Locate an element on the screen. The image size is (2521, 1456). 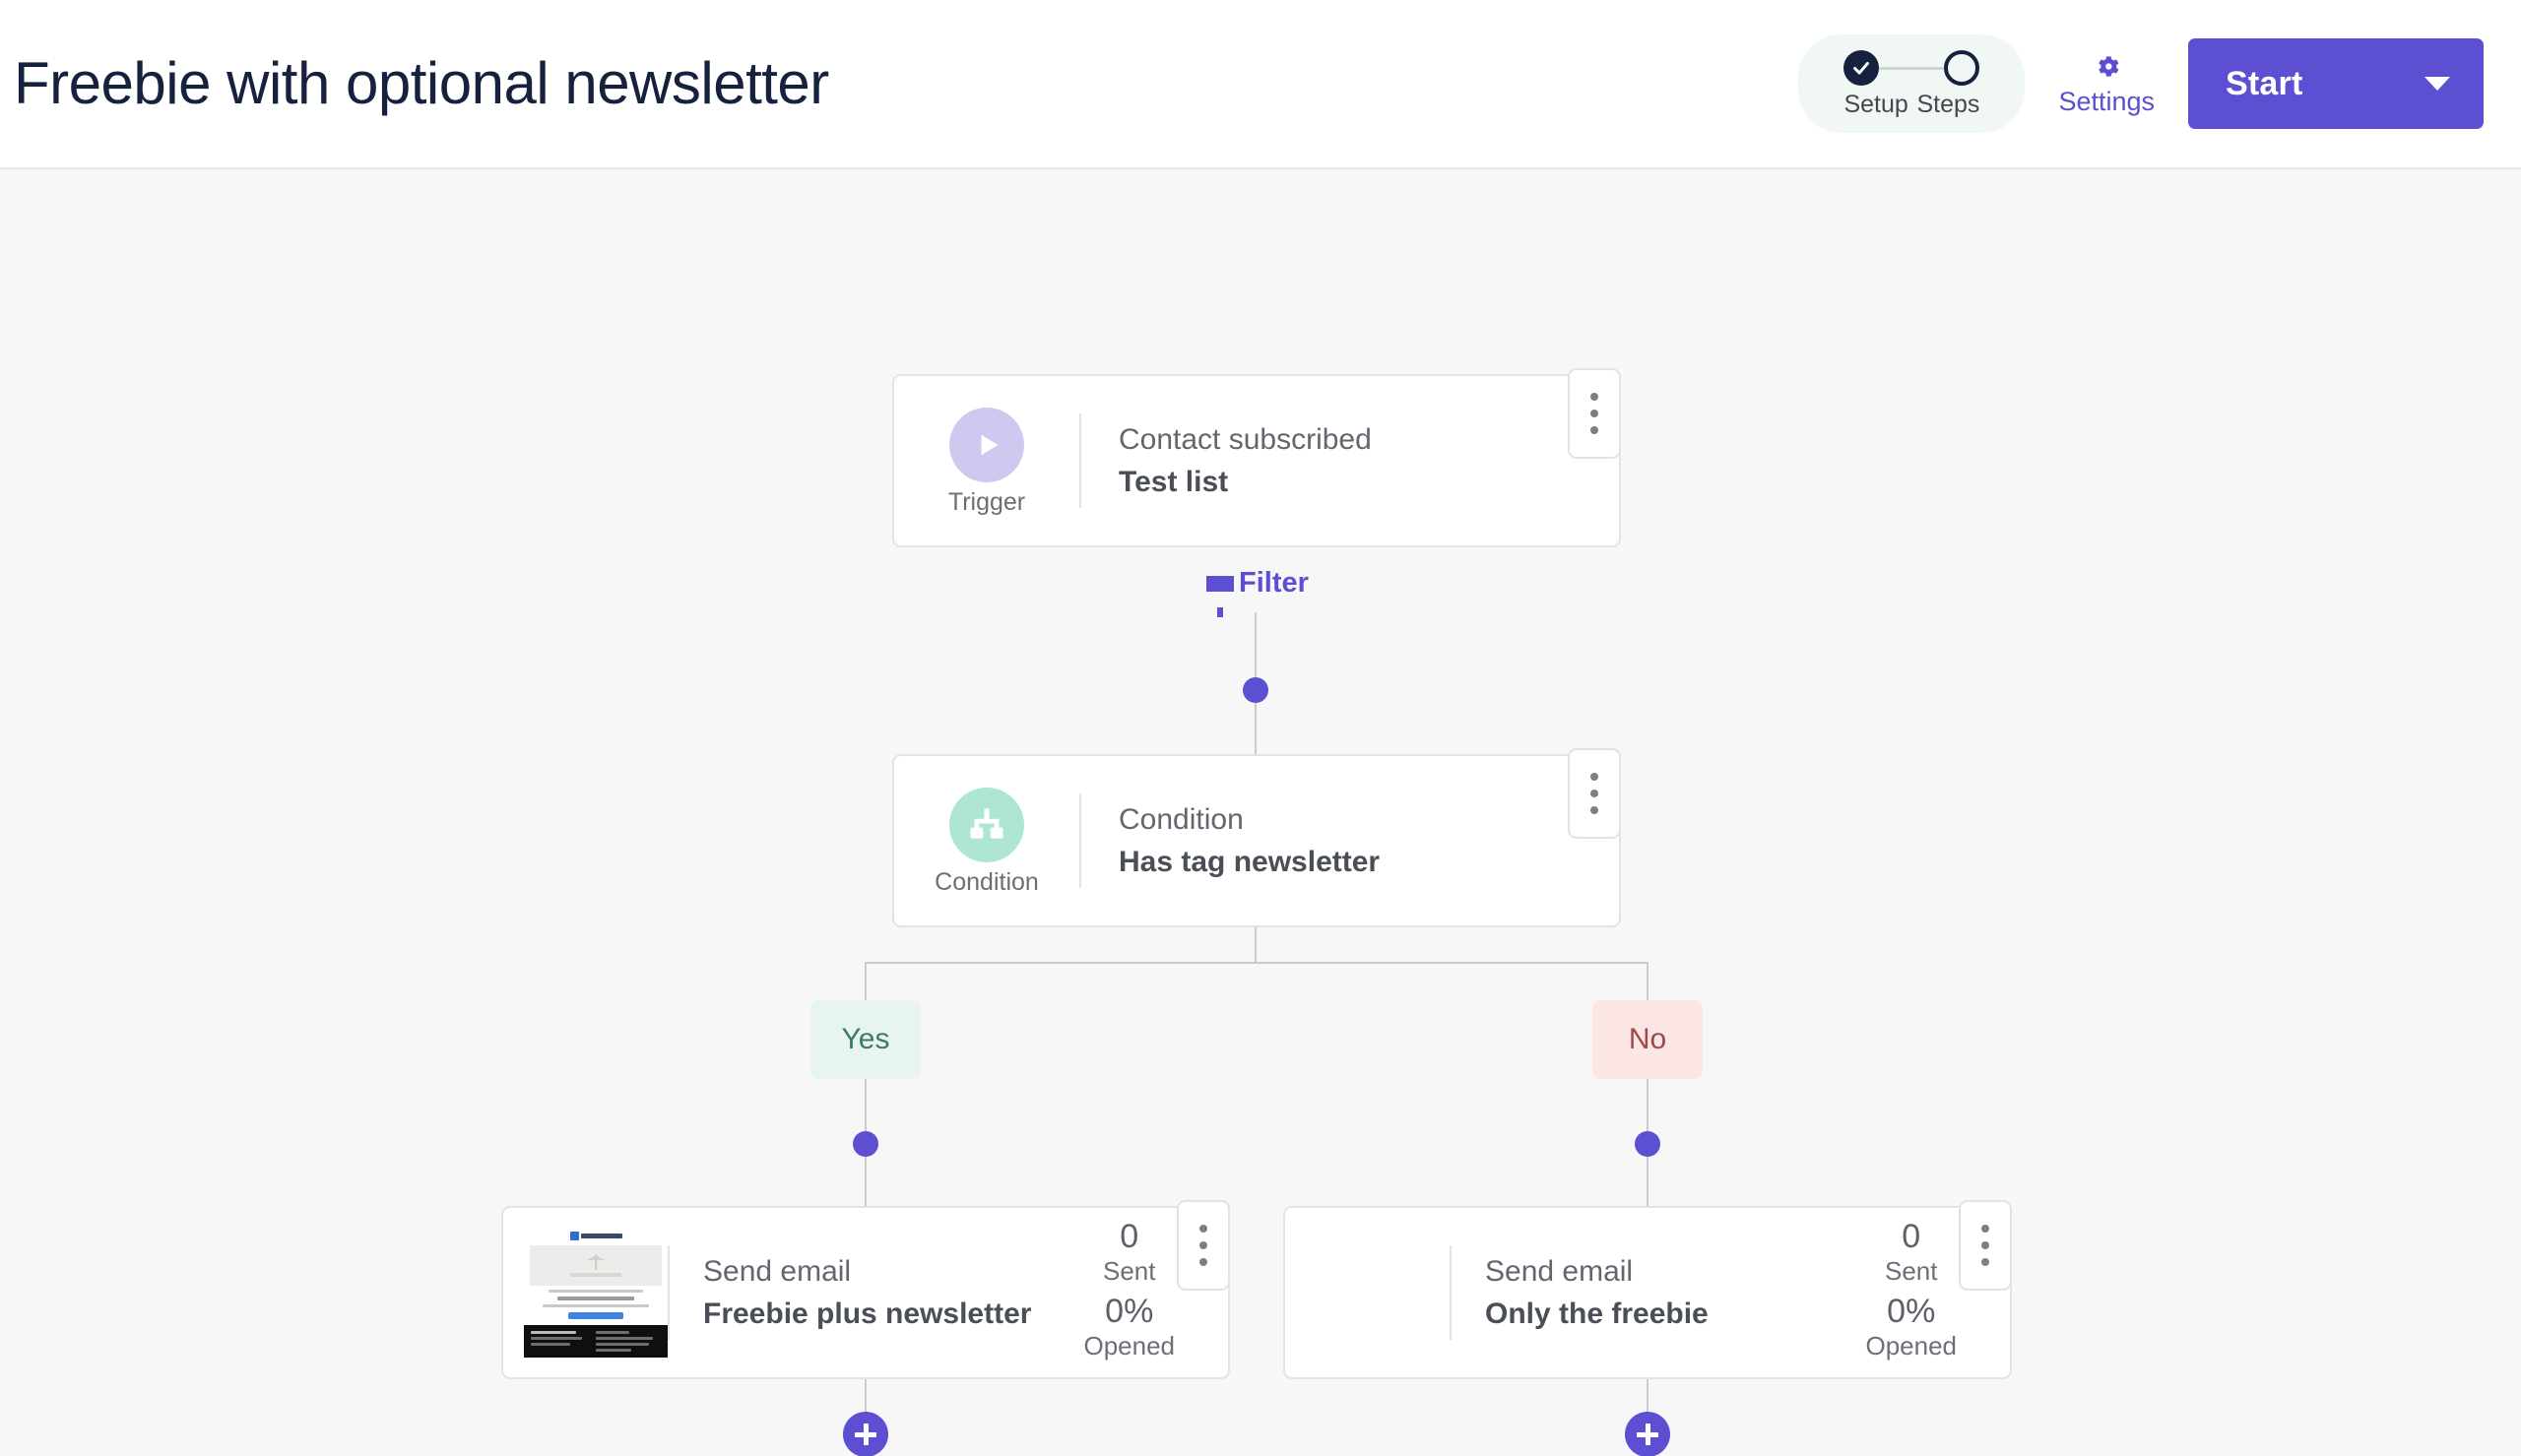
branch-badge-yes: Yes is located at coordinates (865, 1039).